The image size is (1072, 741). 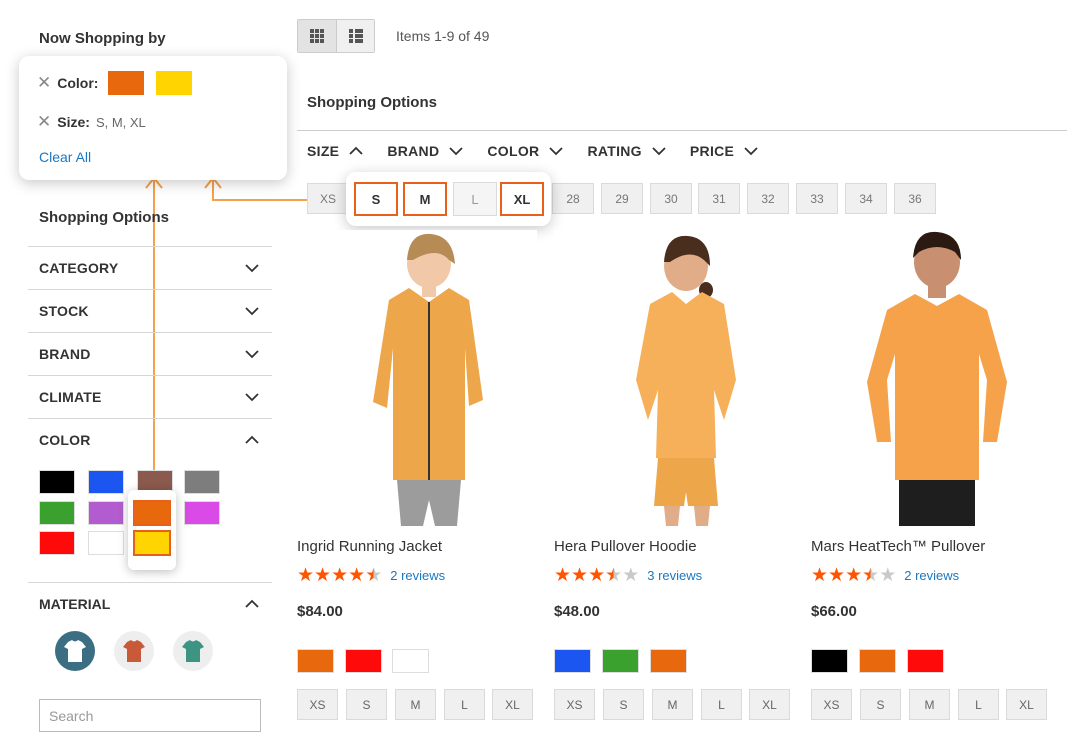 I want to click on size-chip: L, so click(x=475, y=199).